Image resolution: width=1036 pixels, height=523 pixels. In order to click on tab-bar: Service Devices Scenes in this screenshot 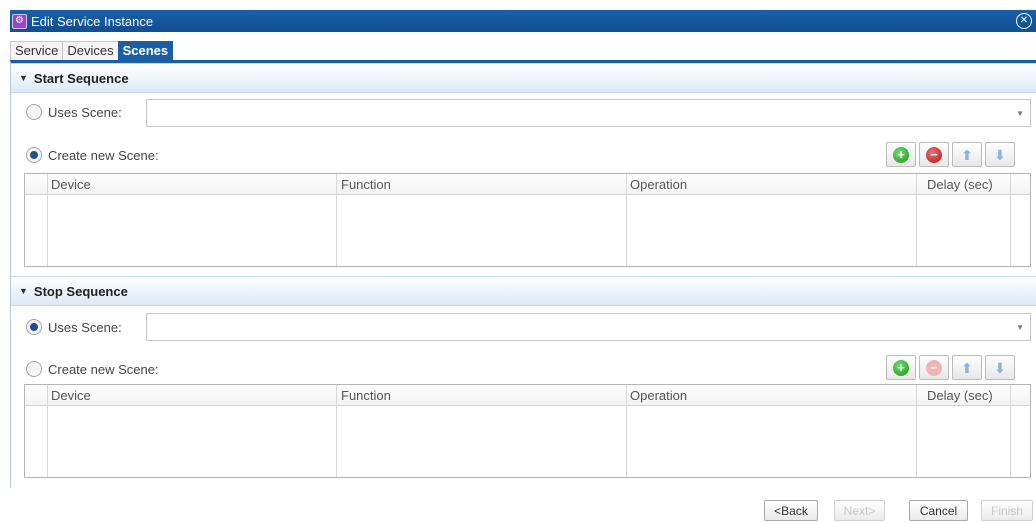, I will do `click(92, 50)`.